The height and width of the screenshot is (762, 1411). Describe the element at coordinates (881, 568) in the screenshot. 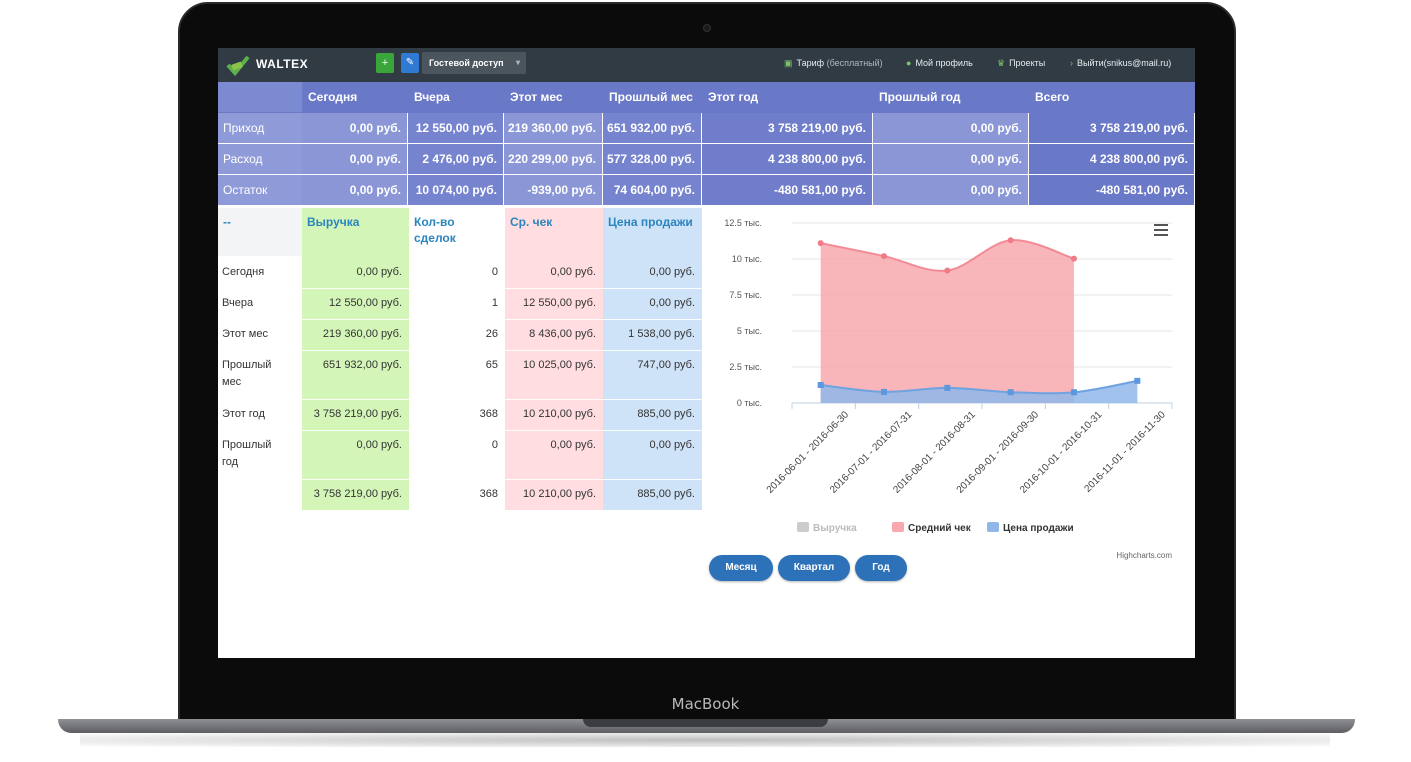

I see `period-year-button: Год` at that location.